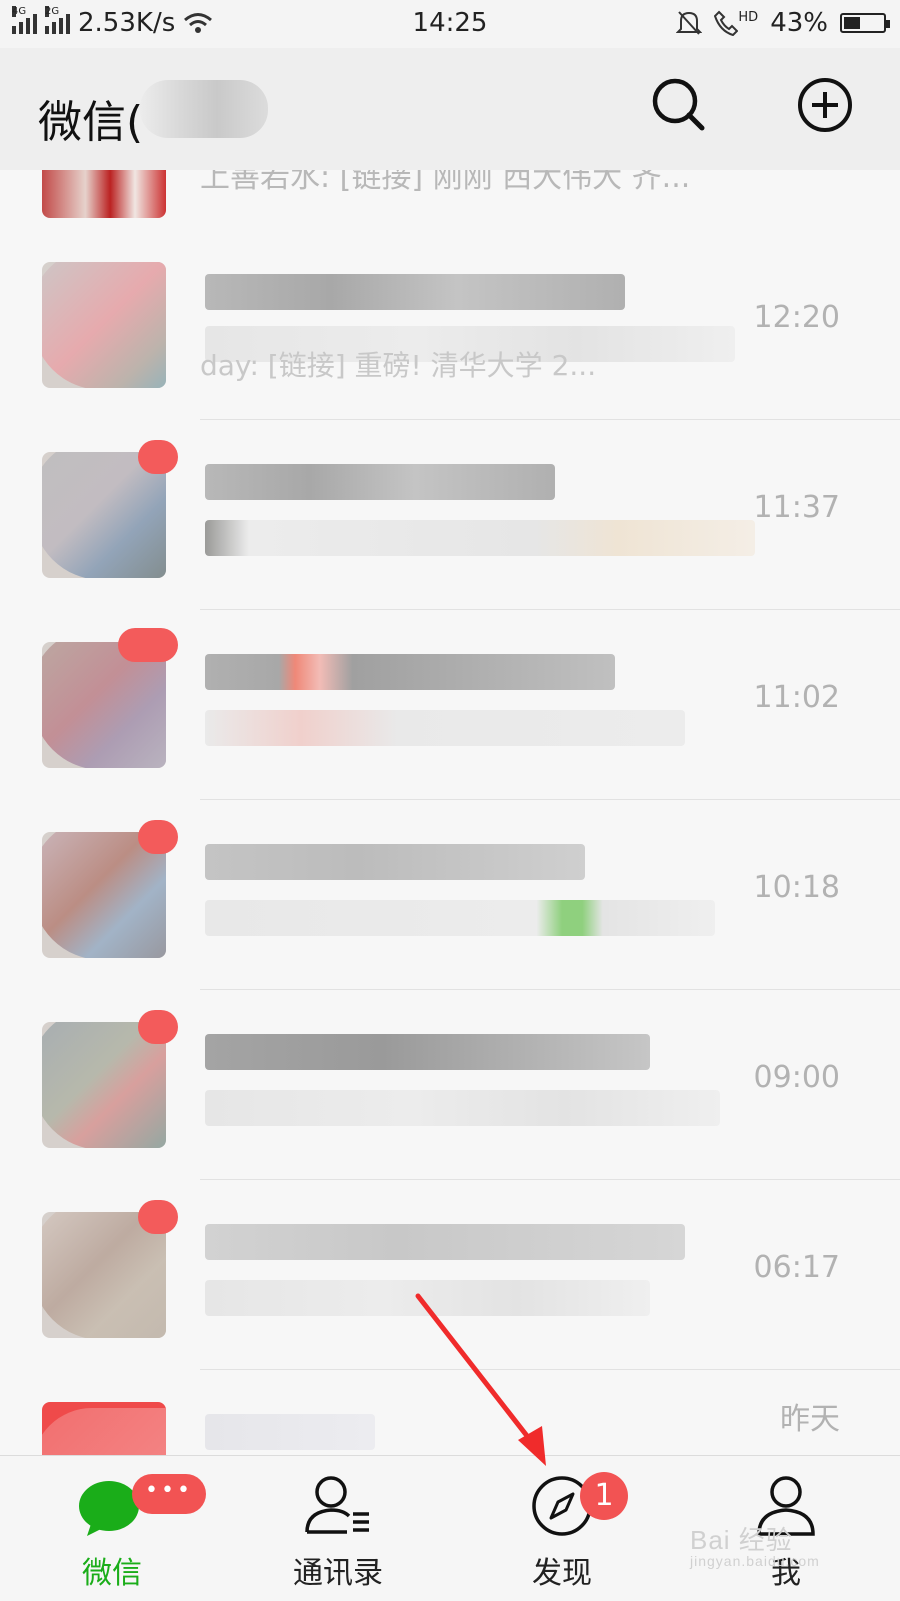 The height and width of the screenshot is (1601, 900). I want to click on chat-row: day: [链接] 重磅! 清华大学 2... 12:20, so click(450, 325).